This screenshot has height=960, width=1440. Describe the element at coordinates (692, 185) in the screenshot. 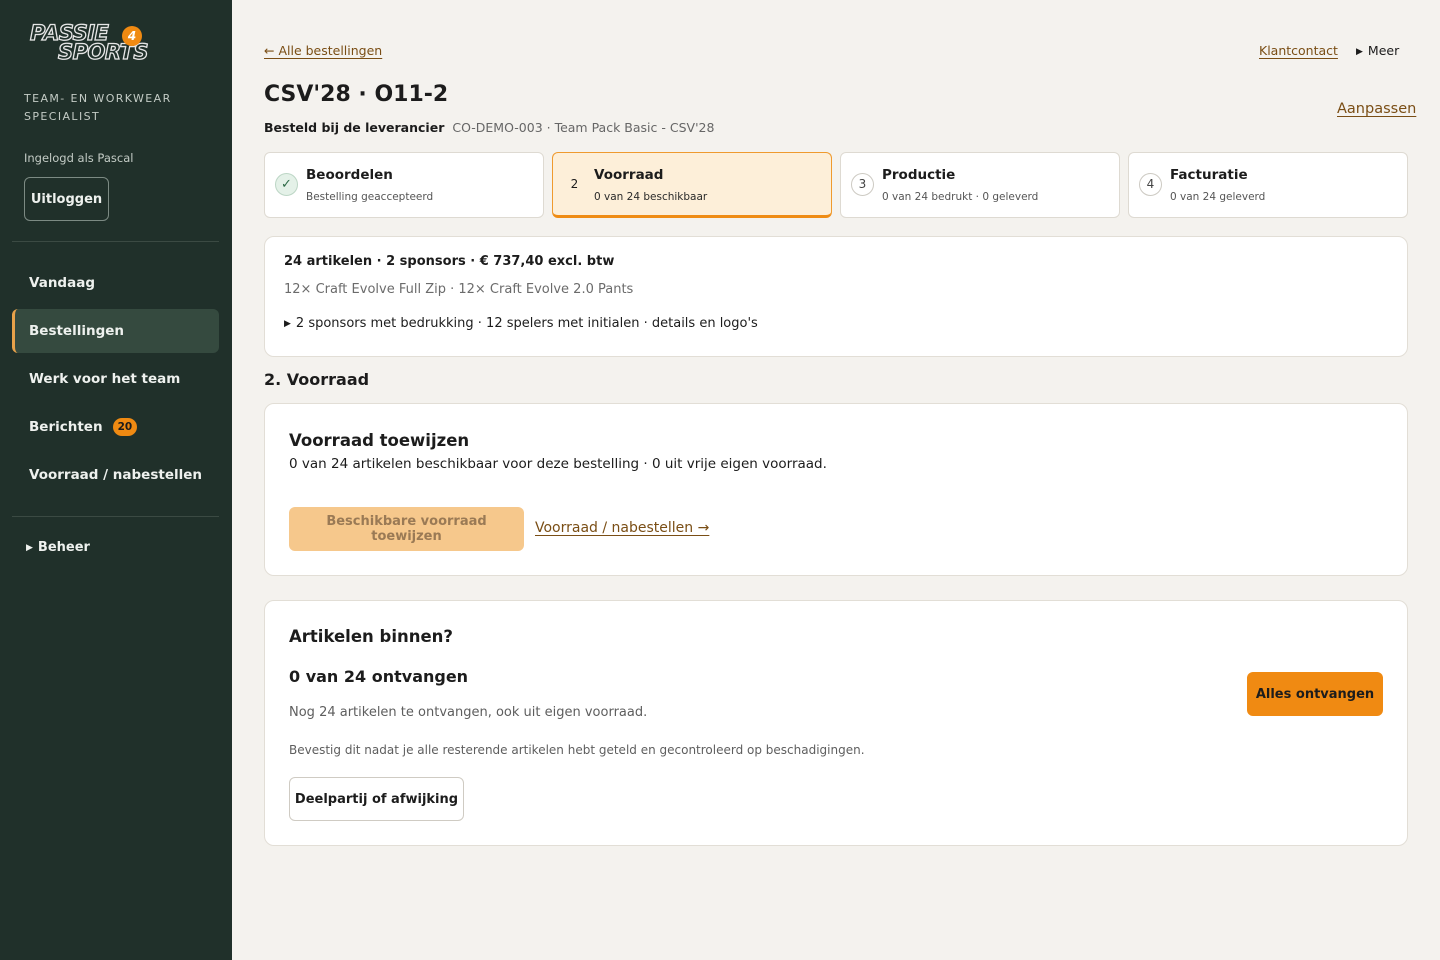

I see `step-voorraad: 2 Voorraad 0 van 24 beschikbaar` at that location.